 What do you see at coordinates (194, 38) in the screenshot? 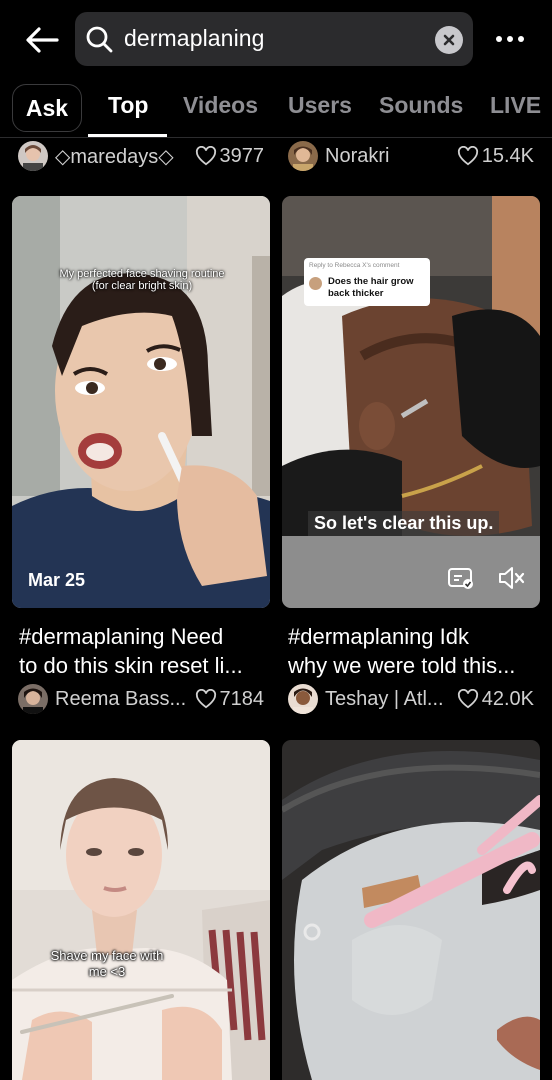
I see `search-input: dermaplaning` at bounding box center [194, 38].